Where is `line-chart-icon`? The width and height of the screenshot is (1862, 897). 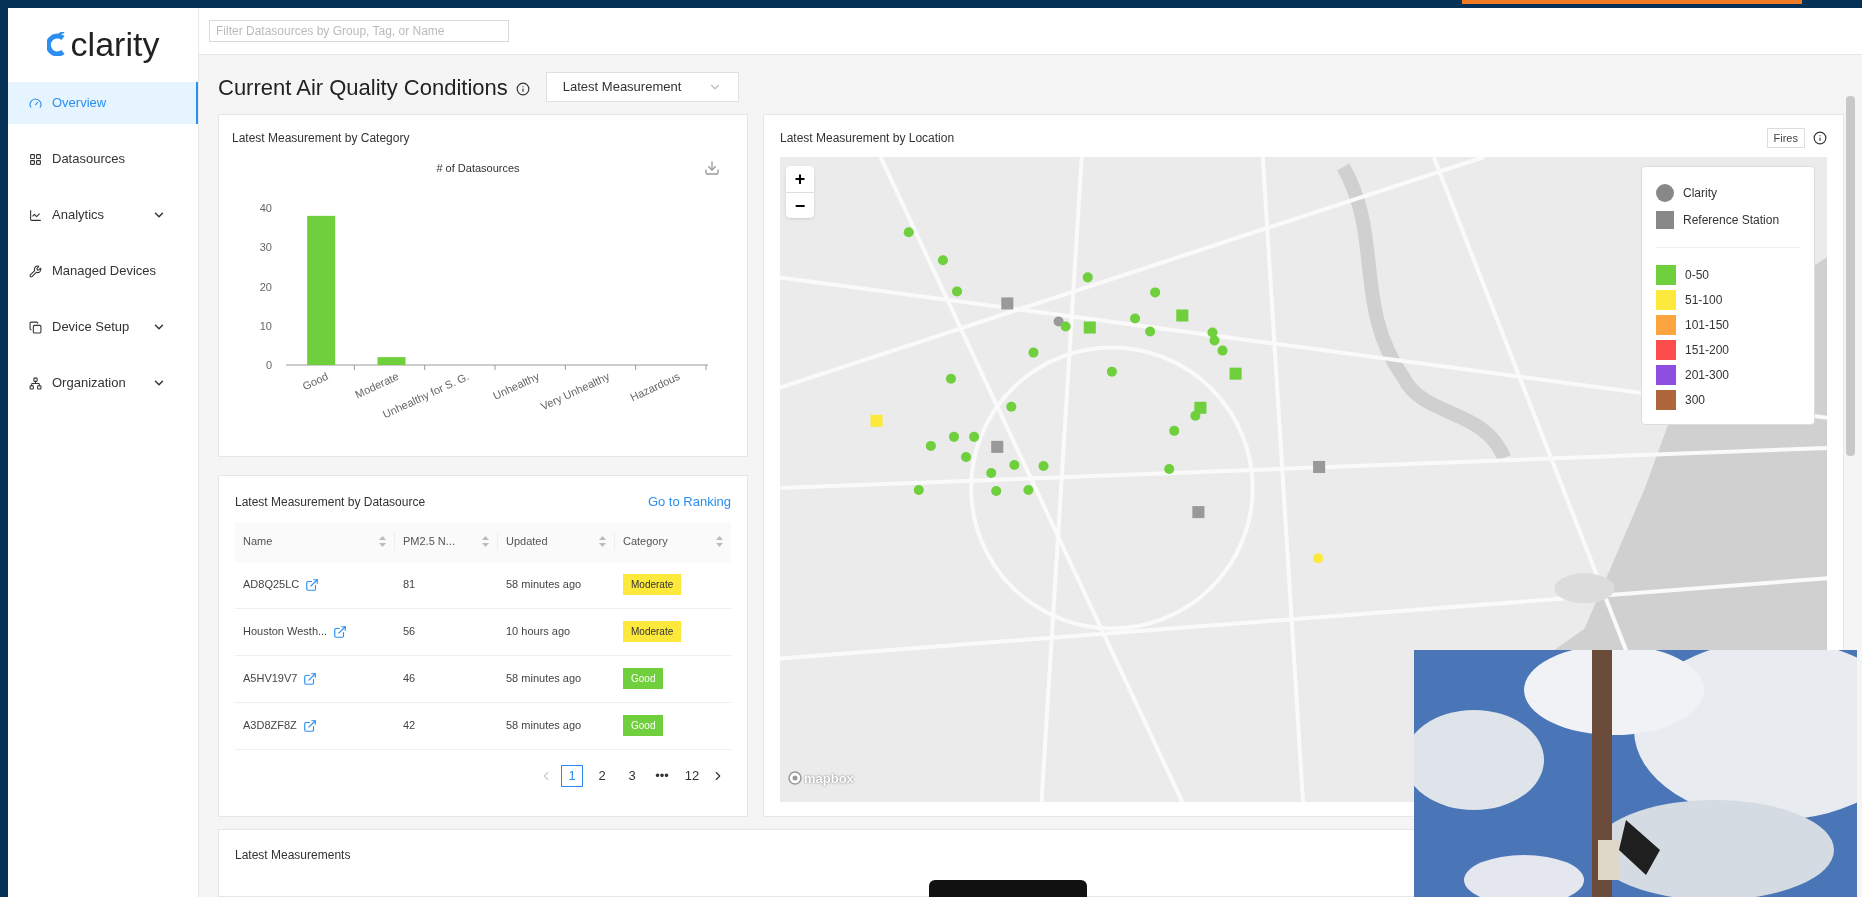
line-chart-icon is located at coordinates (35, 215).